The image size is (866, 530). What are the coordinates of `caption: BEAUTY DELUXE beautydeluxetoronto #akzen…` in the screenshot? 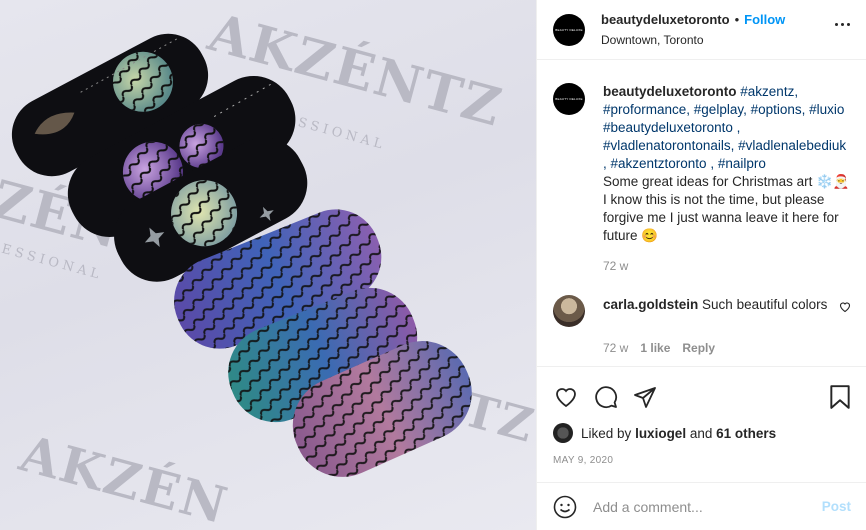 It's located at (702, 164).